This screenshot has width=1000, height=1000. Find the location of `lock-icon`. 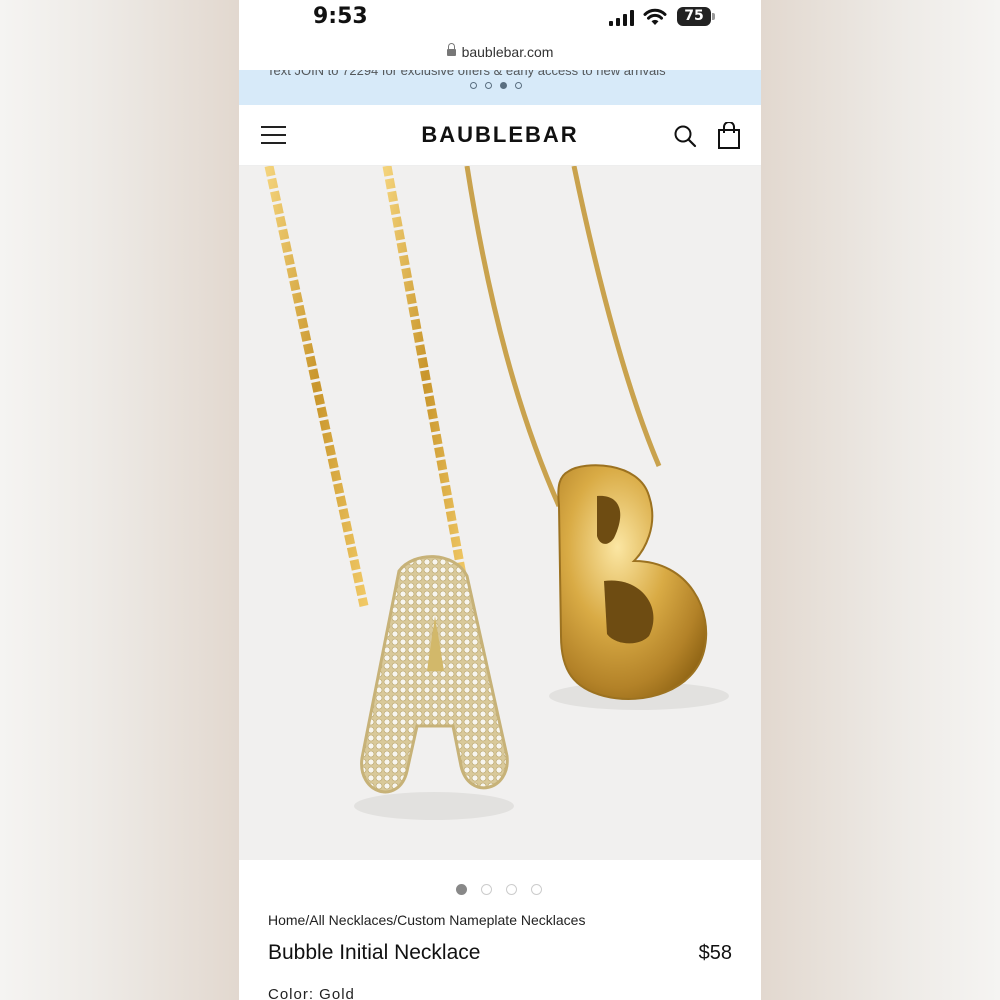

lock-icon is located at coordinates (451, 49).